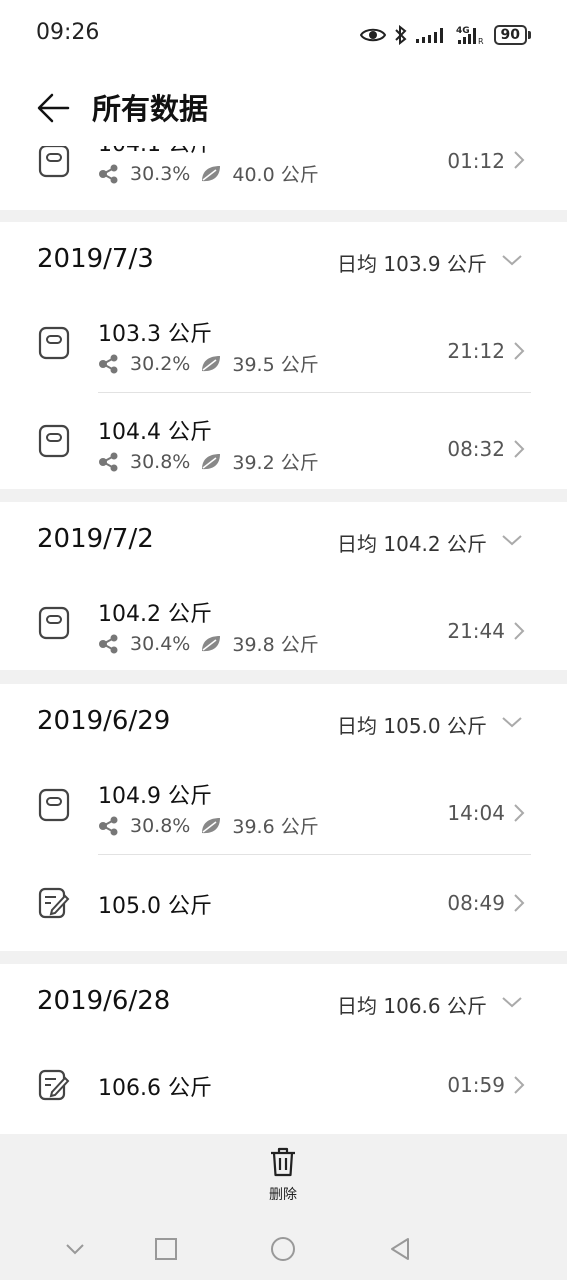  I want to click on day-header: 2019/6/29 日均 105.0 公斤, so click(283, 722).